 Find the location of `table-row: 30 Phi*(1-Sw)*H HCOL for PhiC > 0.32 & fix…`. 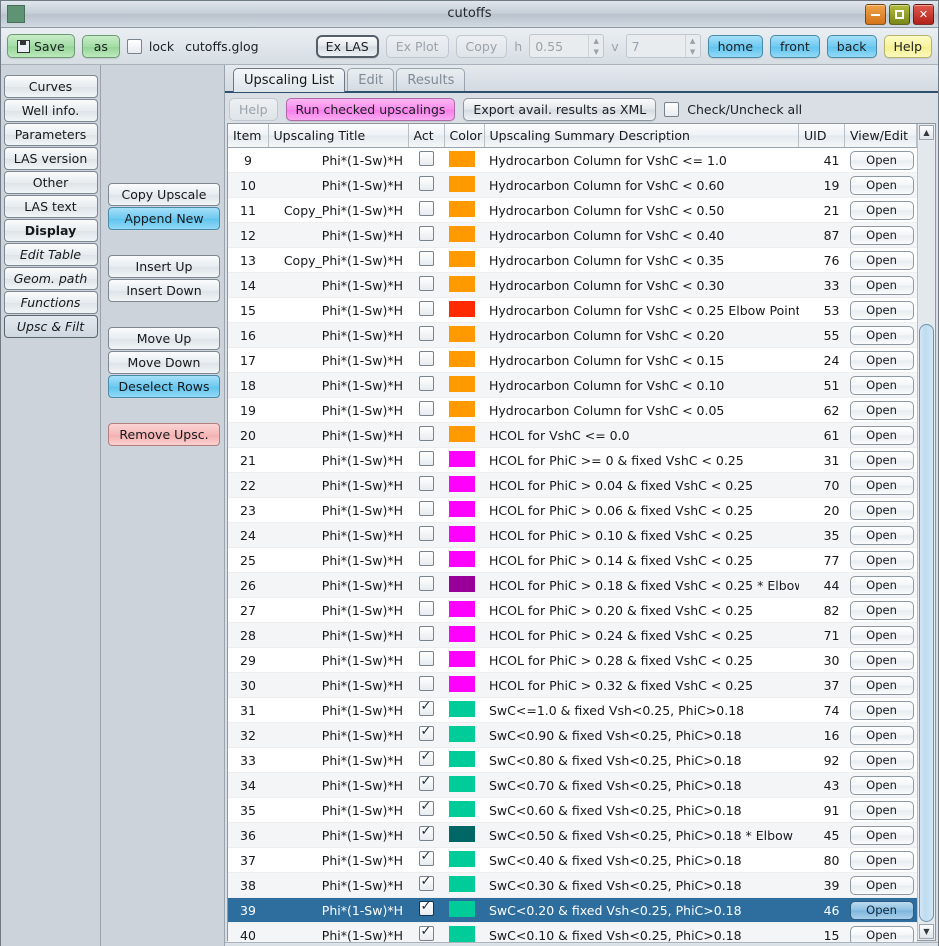

table-row: 30 Phi*(1-Sw)*H HCOL for PhiC > 0.32 & fix… is located at coordinates (572, 685).